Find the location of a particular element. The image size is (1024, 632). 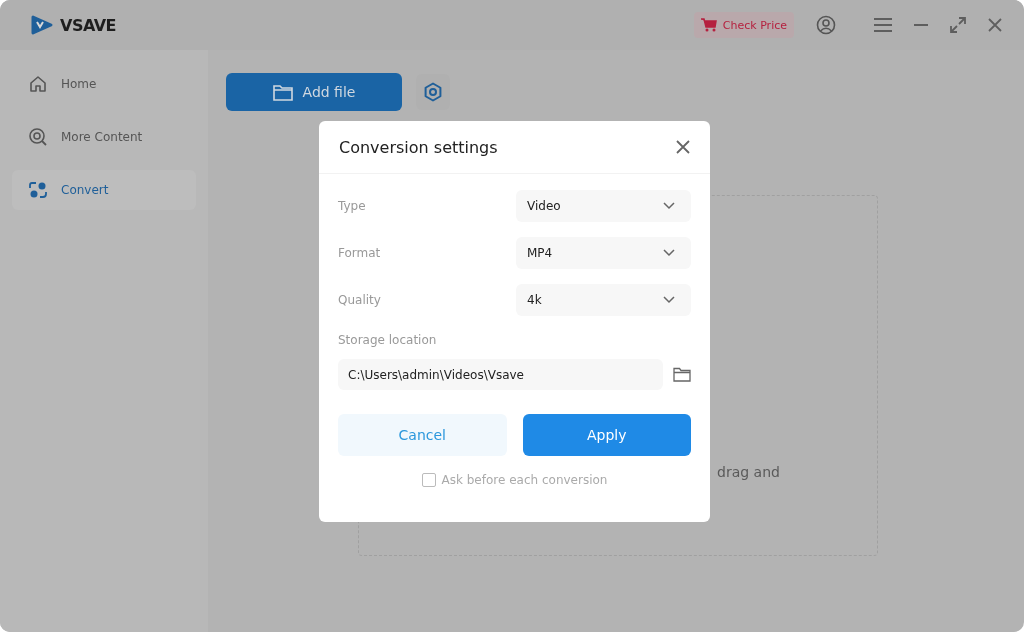

check-price-button: Check Price is located at coordinates (743, 25).